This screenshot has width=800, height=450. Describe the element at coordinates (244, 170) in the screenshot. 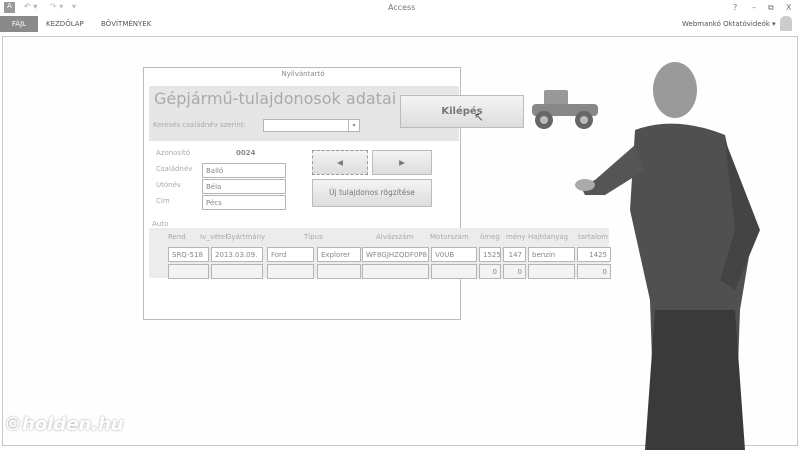

I see `lastname-field: Balló` at that location.